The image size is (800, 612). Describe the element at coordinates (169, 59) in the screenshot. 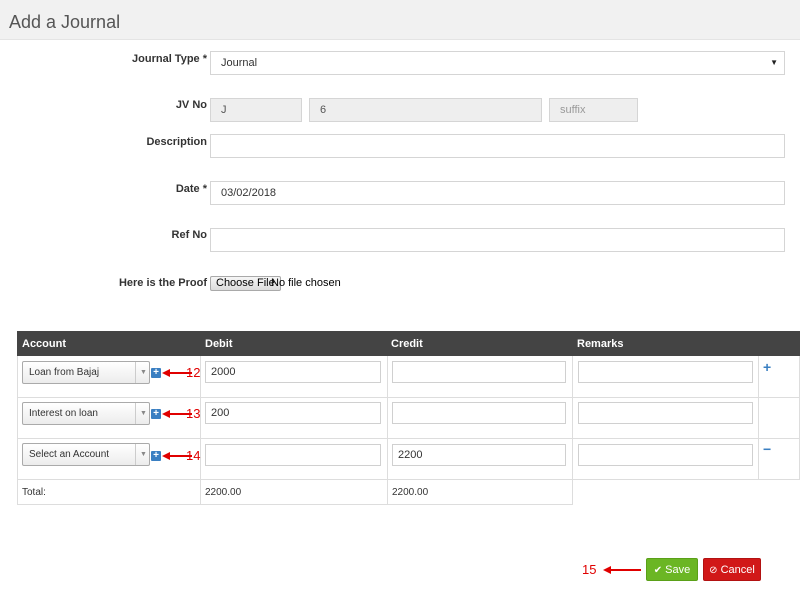

I see `journal-type-label: Journal Type *` at that location.